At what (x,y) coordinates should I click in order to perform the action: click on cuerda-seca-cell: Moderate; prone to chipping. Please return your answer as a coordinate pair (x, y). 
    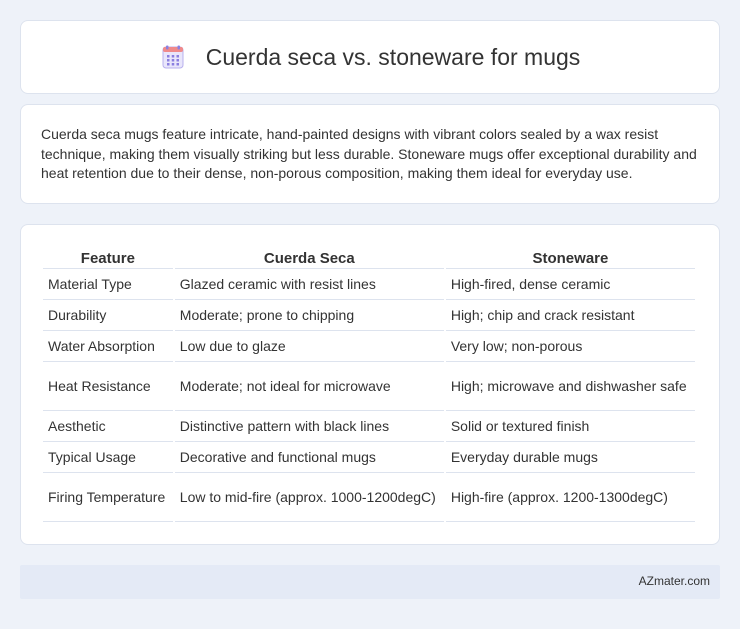
    Looking at the image, I should click on (309, 315).